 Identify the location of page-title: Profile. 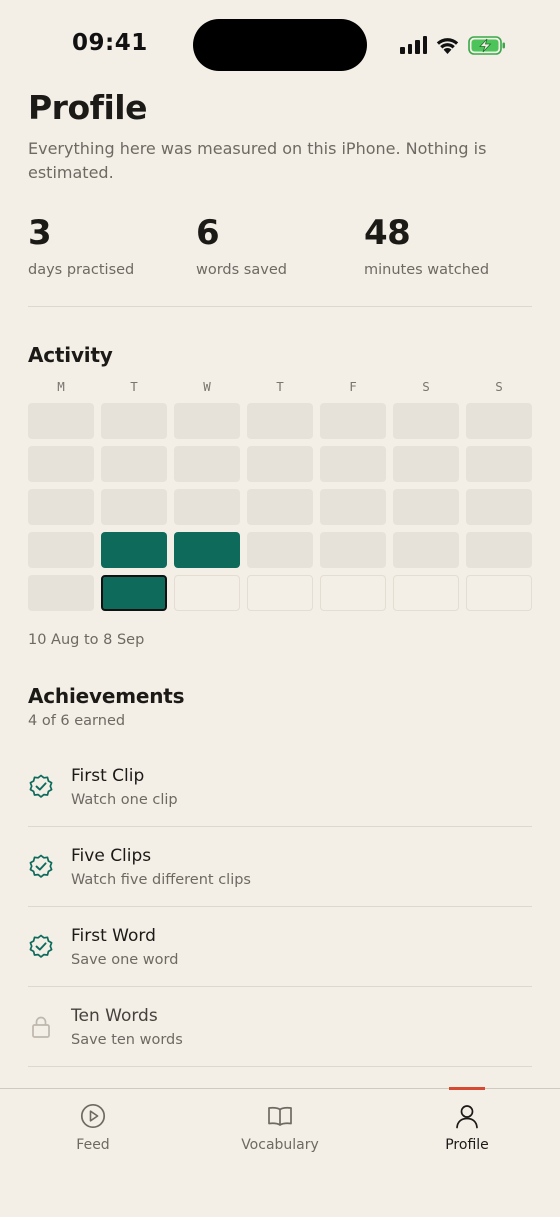
(88, 107).